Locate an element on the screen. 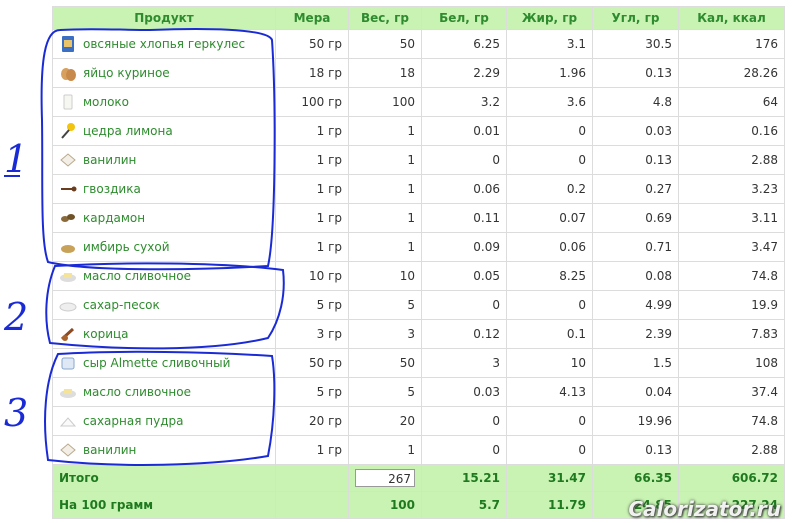 This screenshot has width=793, height=523. clove-icon is located at coordinates (68, 189).